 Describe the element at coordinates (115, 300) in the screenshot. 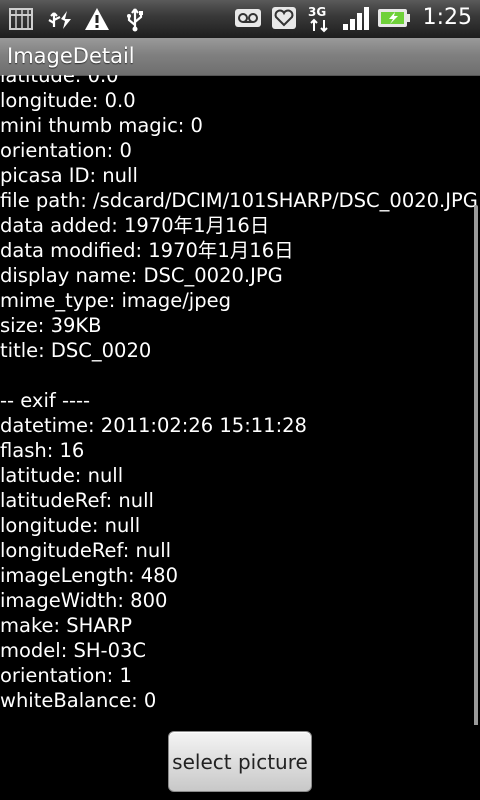

I see `detail-line: mime_type: image/jpeg` at that location.